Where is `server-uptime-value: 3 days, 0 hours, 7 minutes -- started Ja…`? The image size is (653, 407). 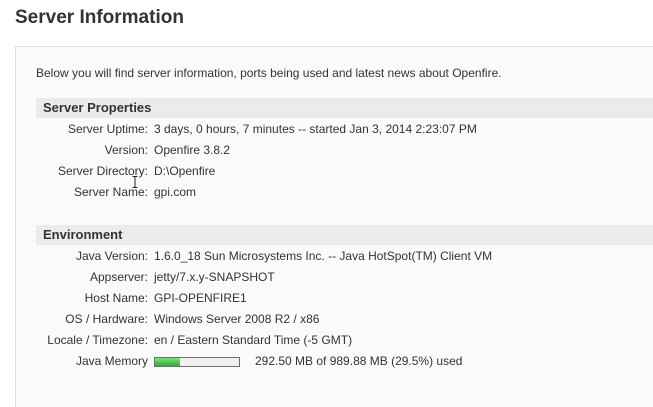 server-uptime-value: 3 days, 0 hours, 7 minutes -- started Ja… is located at coordinates (315, 129).